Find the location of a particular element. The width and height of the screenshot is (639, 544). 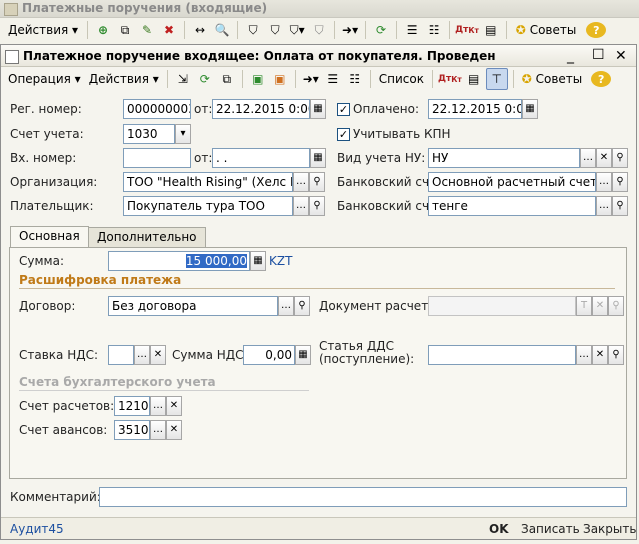

refresh-icon: ⟳ is located at coordinates (381, 30).